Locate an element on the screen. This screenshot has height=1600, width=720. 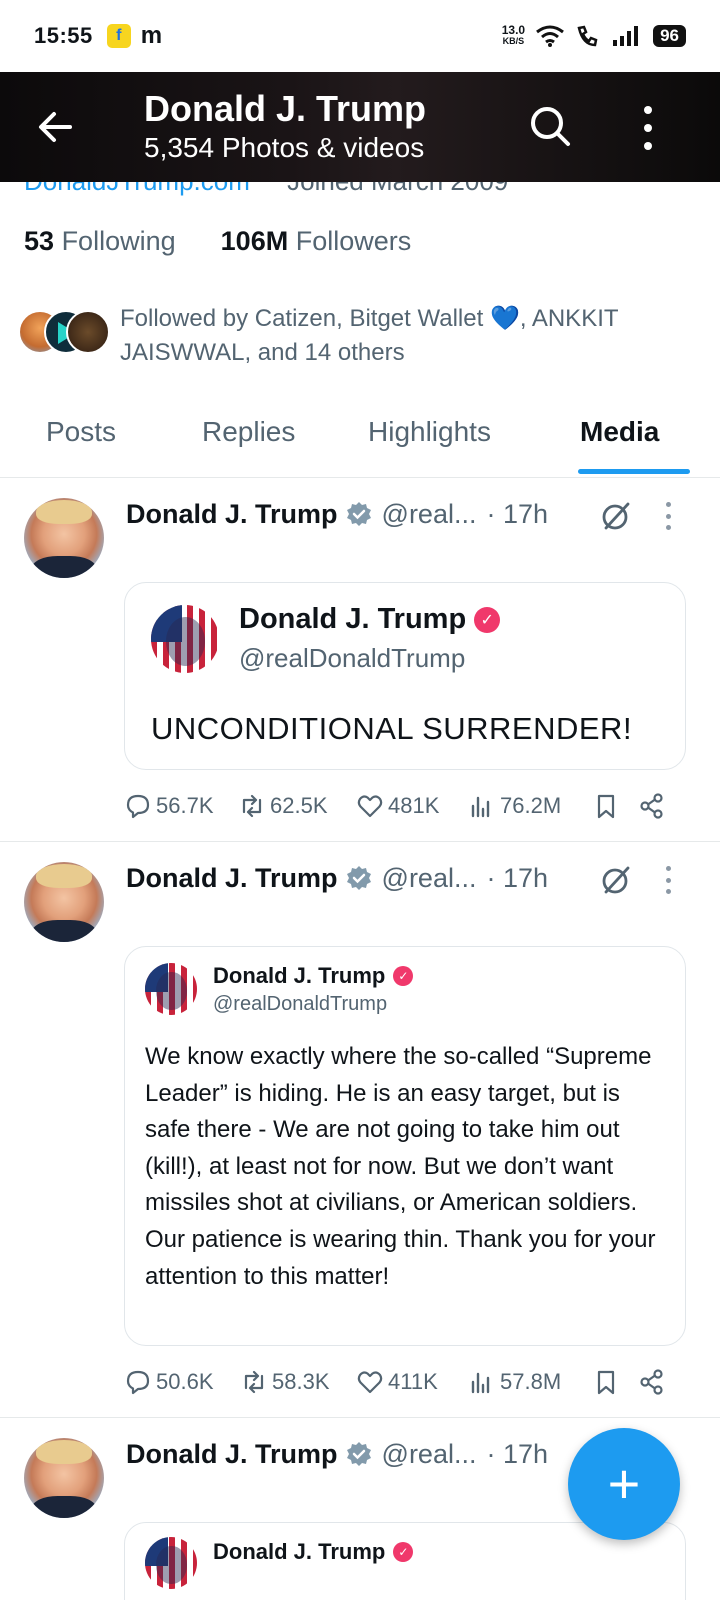
views-button: 76.2M is located at coordinates (530, 806).